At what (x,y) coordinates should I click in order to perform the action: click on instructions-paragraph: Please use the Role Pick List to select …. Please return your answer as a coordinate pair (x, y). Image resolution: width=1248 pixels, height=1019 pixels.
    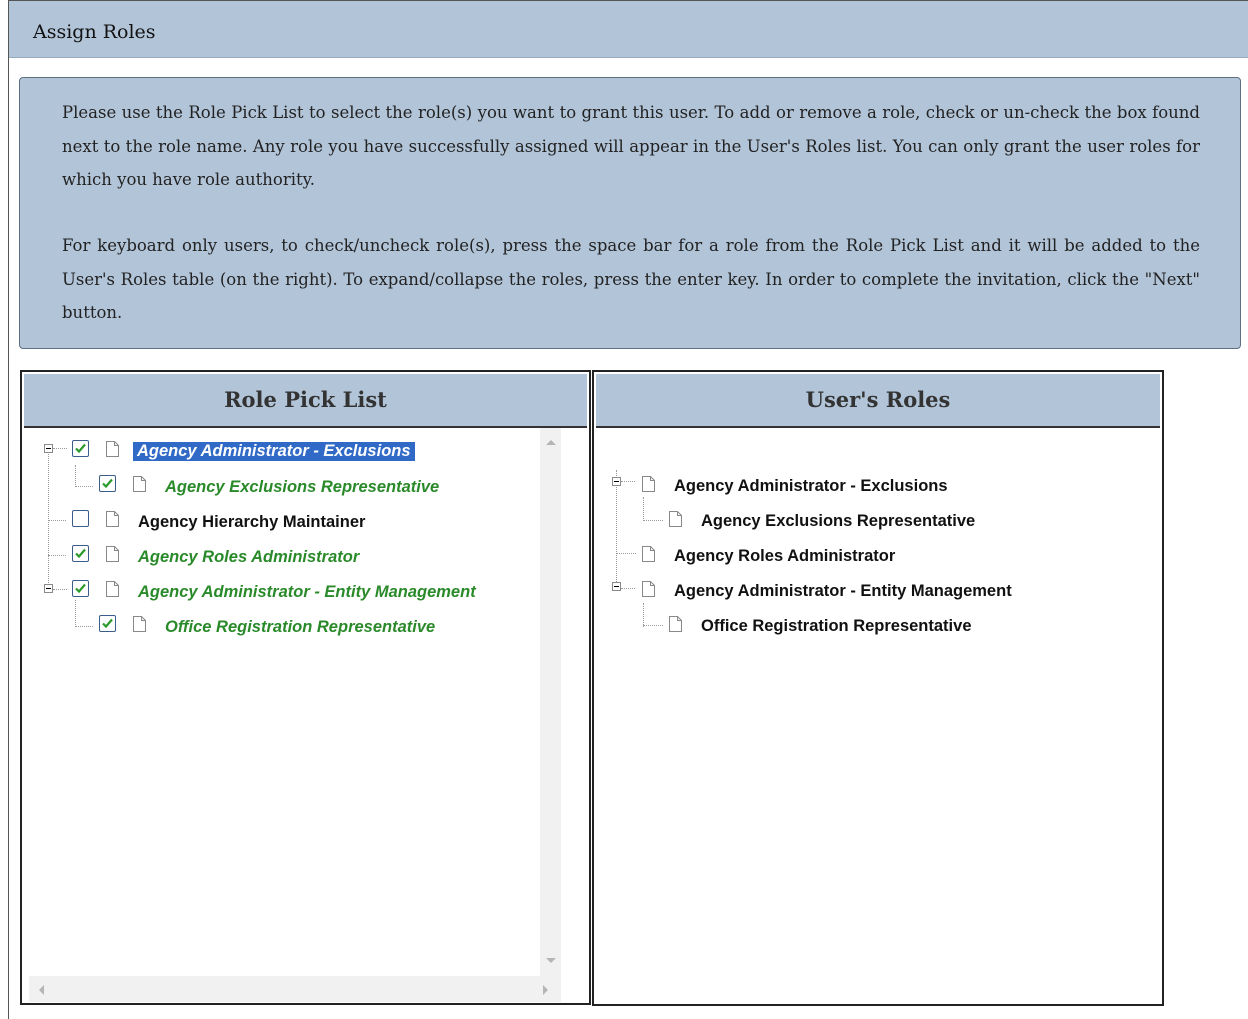
    Looking at the image, I should click on (631, 146).